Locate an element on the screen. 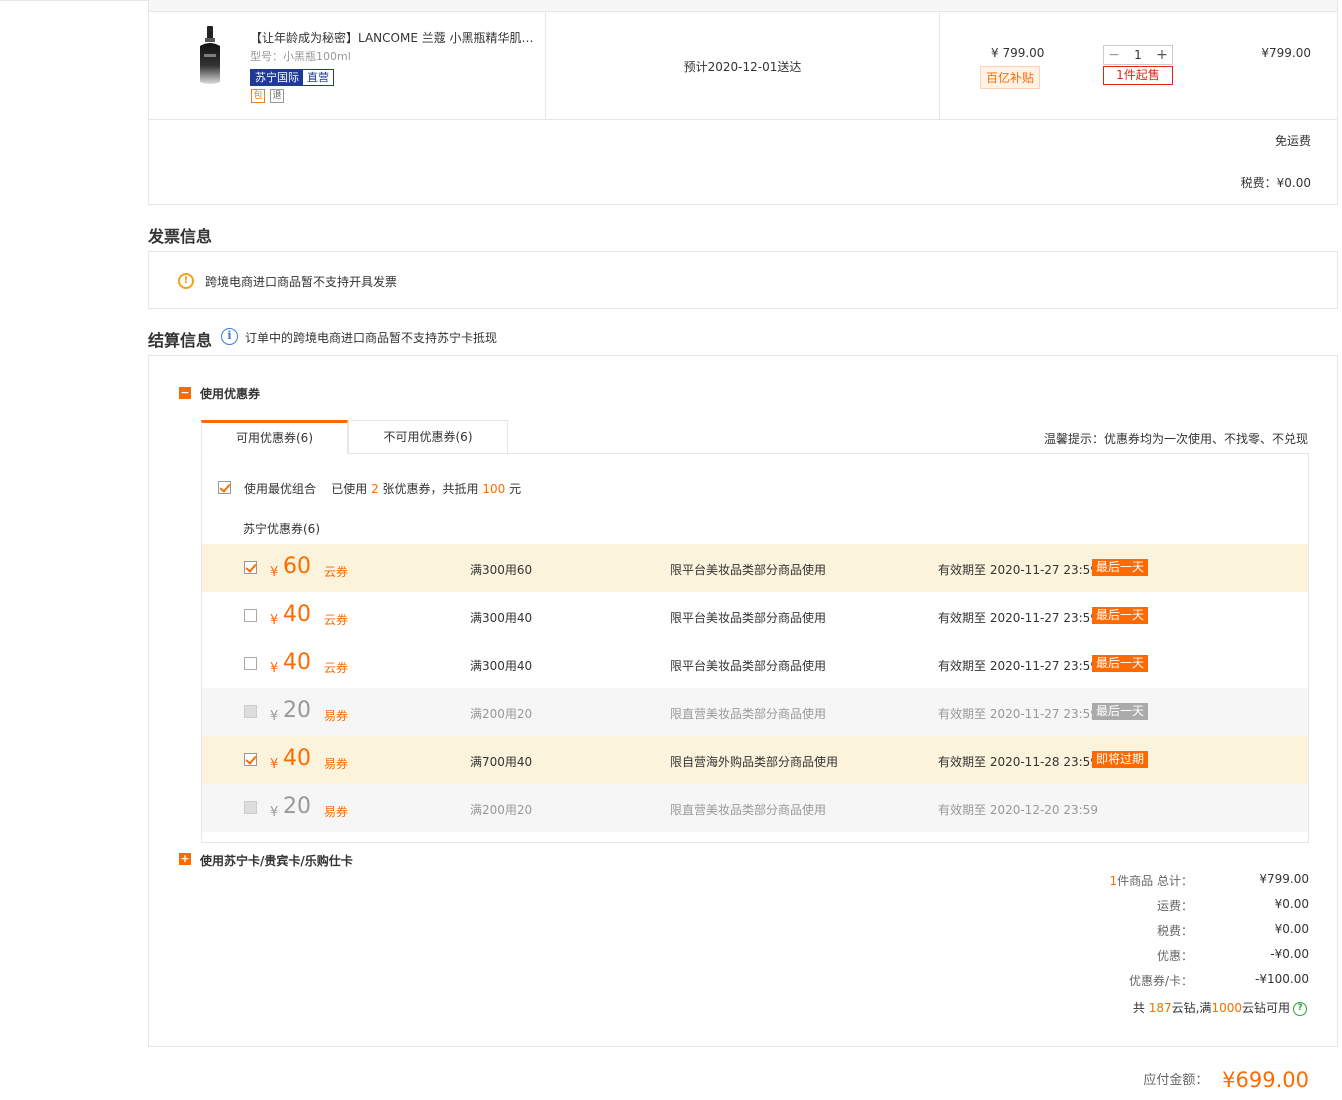  summary-discount-label: 优惠： is located at coordinates (1174, 956).